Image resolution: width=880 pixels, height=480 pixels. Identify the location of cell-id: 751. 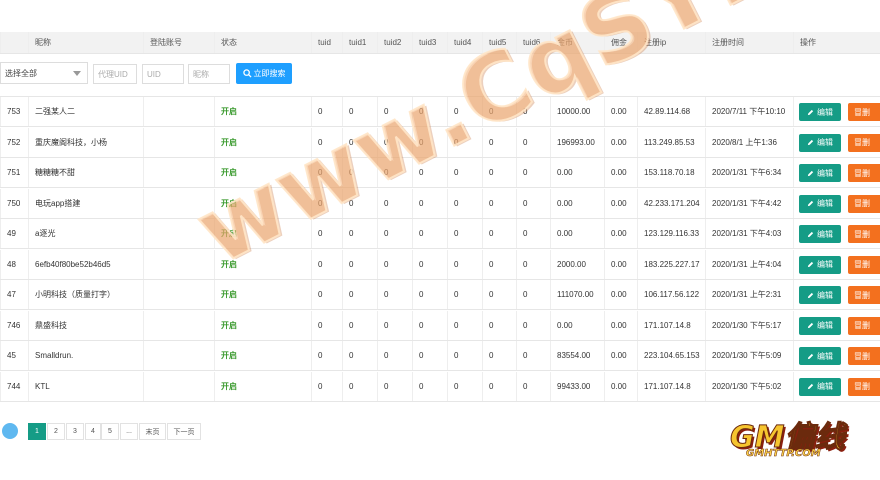
(14, 172).